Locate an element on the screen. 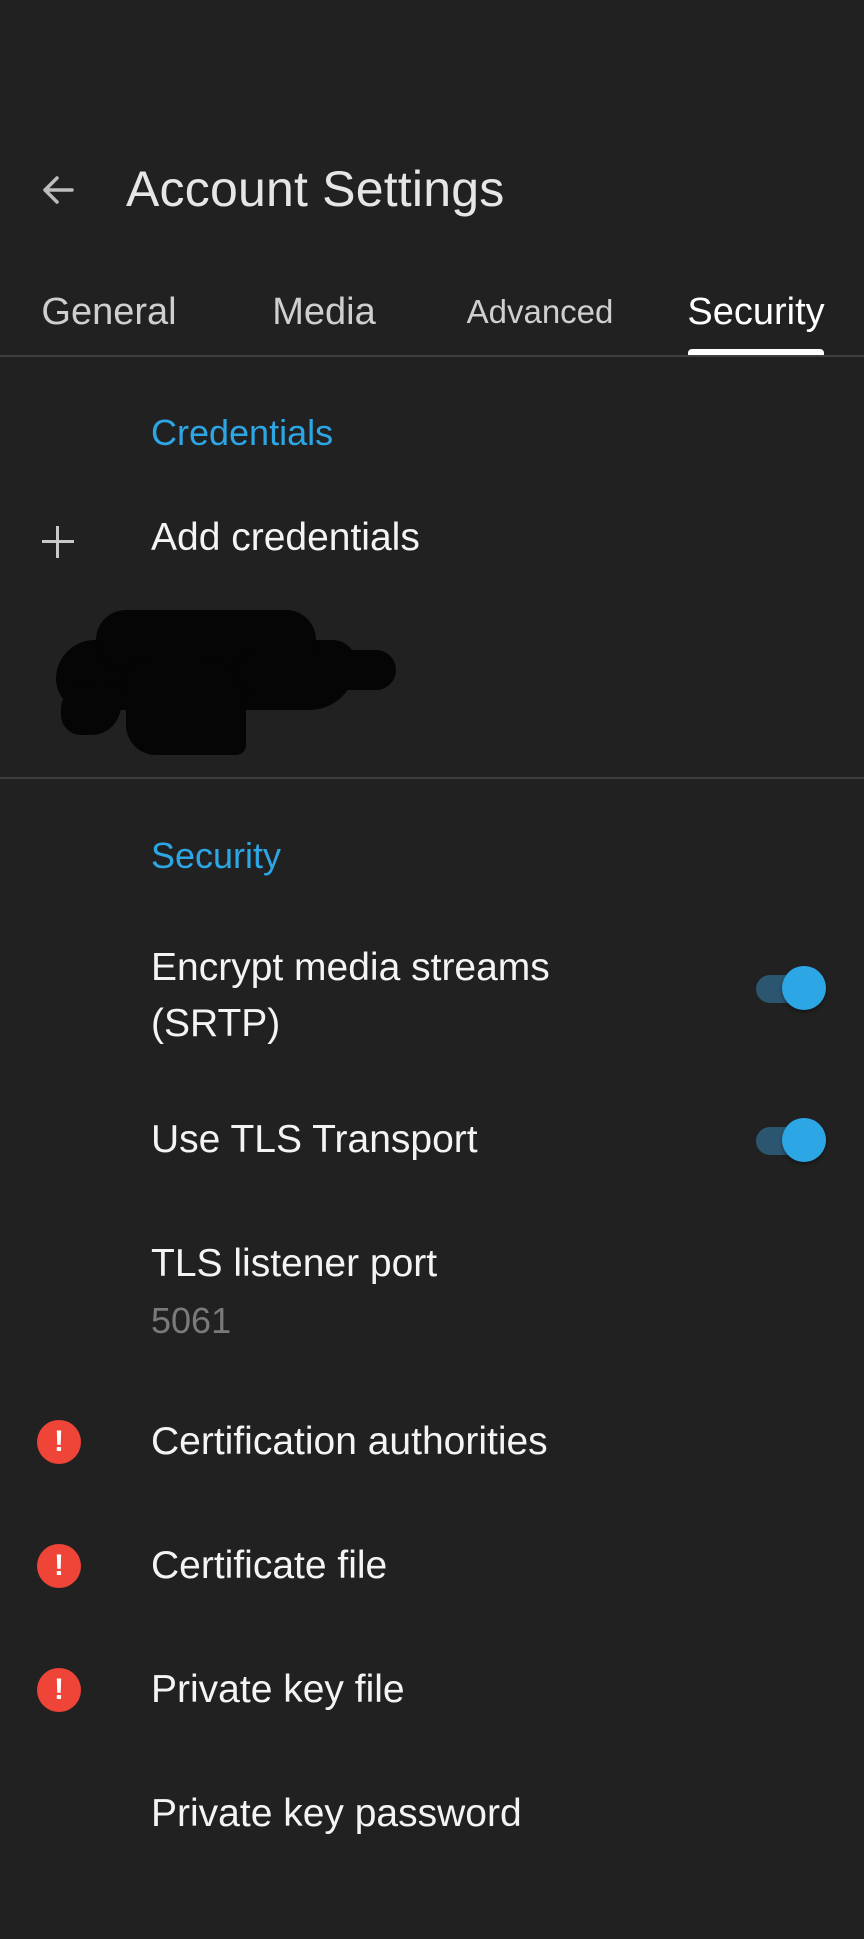  tab-media: Media is located at coordinates (324, 312).